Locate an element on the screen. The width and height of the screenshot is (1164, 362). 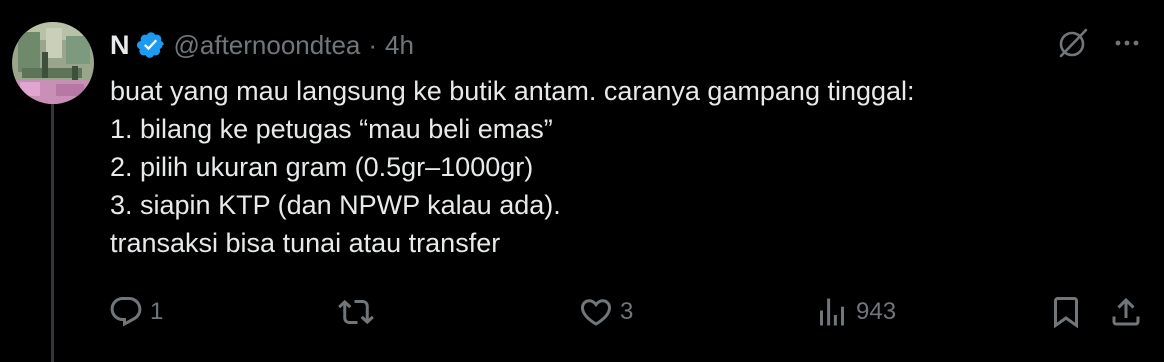
author-display-name: N is located at coordinates (120, 45).